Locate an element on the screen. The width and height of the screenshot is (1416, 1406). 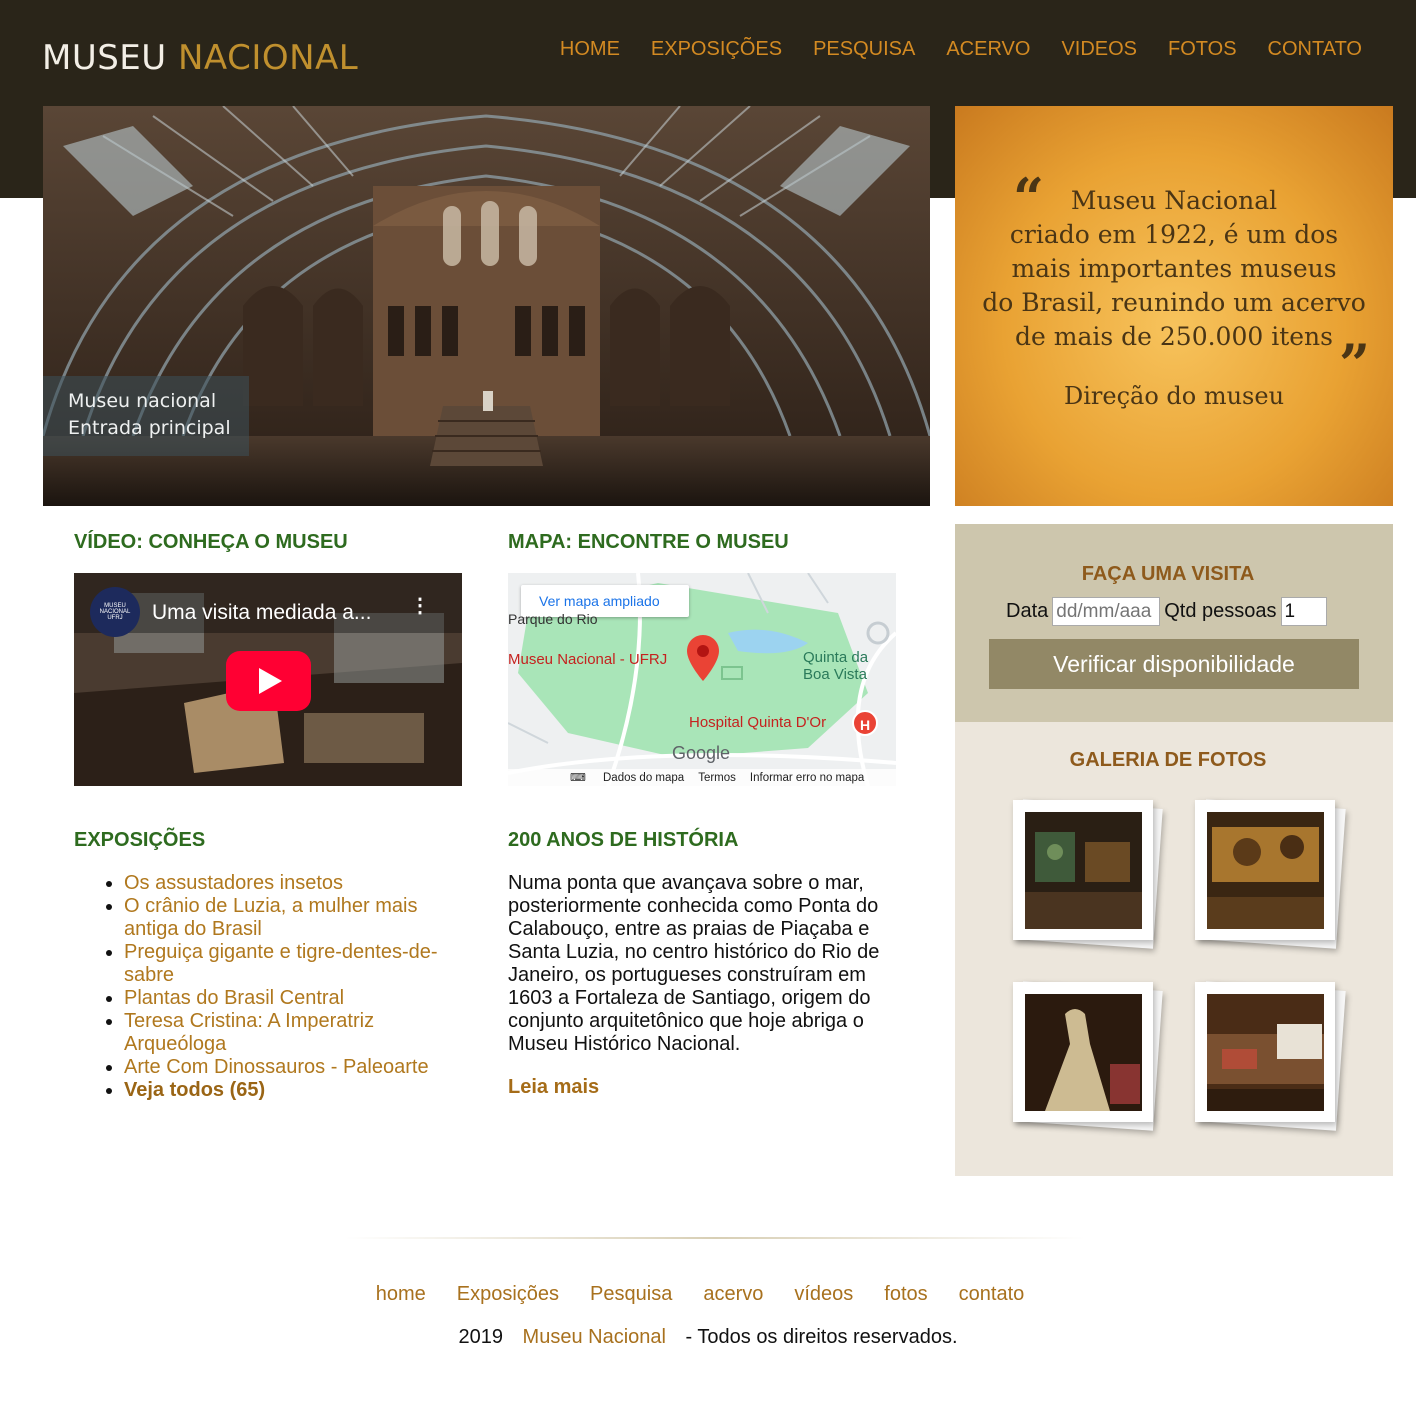
nav-videos: VIDEOS is located at coordinates (1099, 49).